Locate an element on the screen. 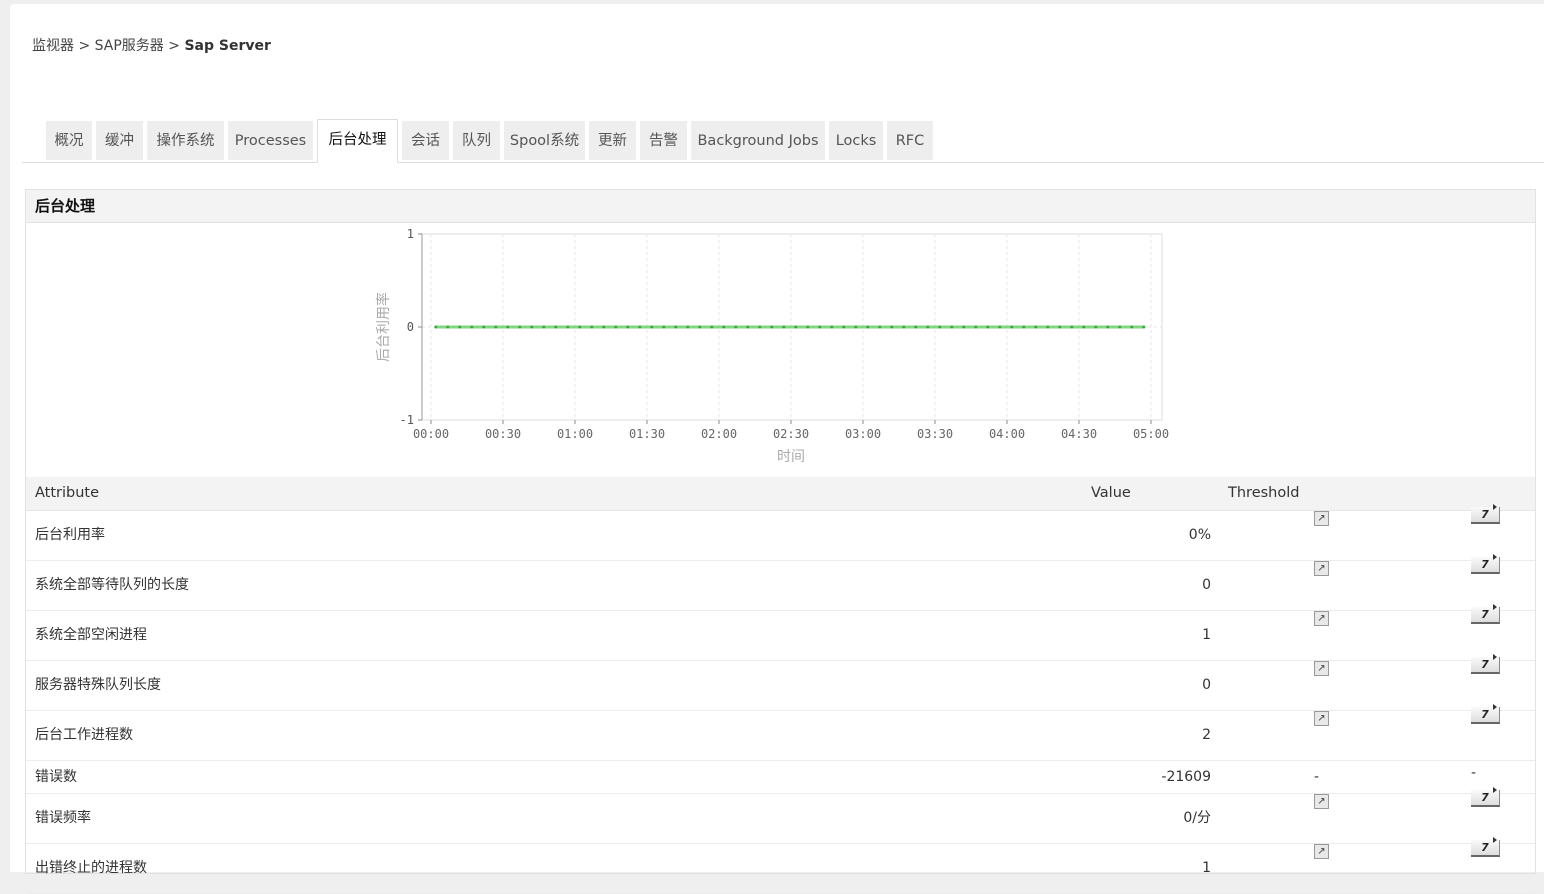 Image resolution: width=1544 pixels, height=894 pixels. x-tick-label: 03:00 is located at coordinates (863, 434).